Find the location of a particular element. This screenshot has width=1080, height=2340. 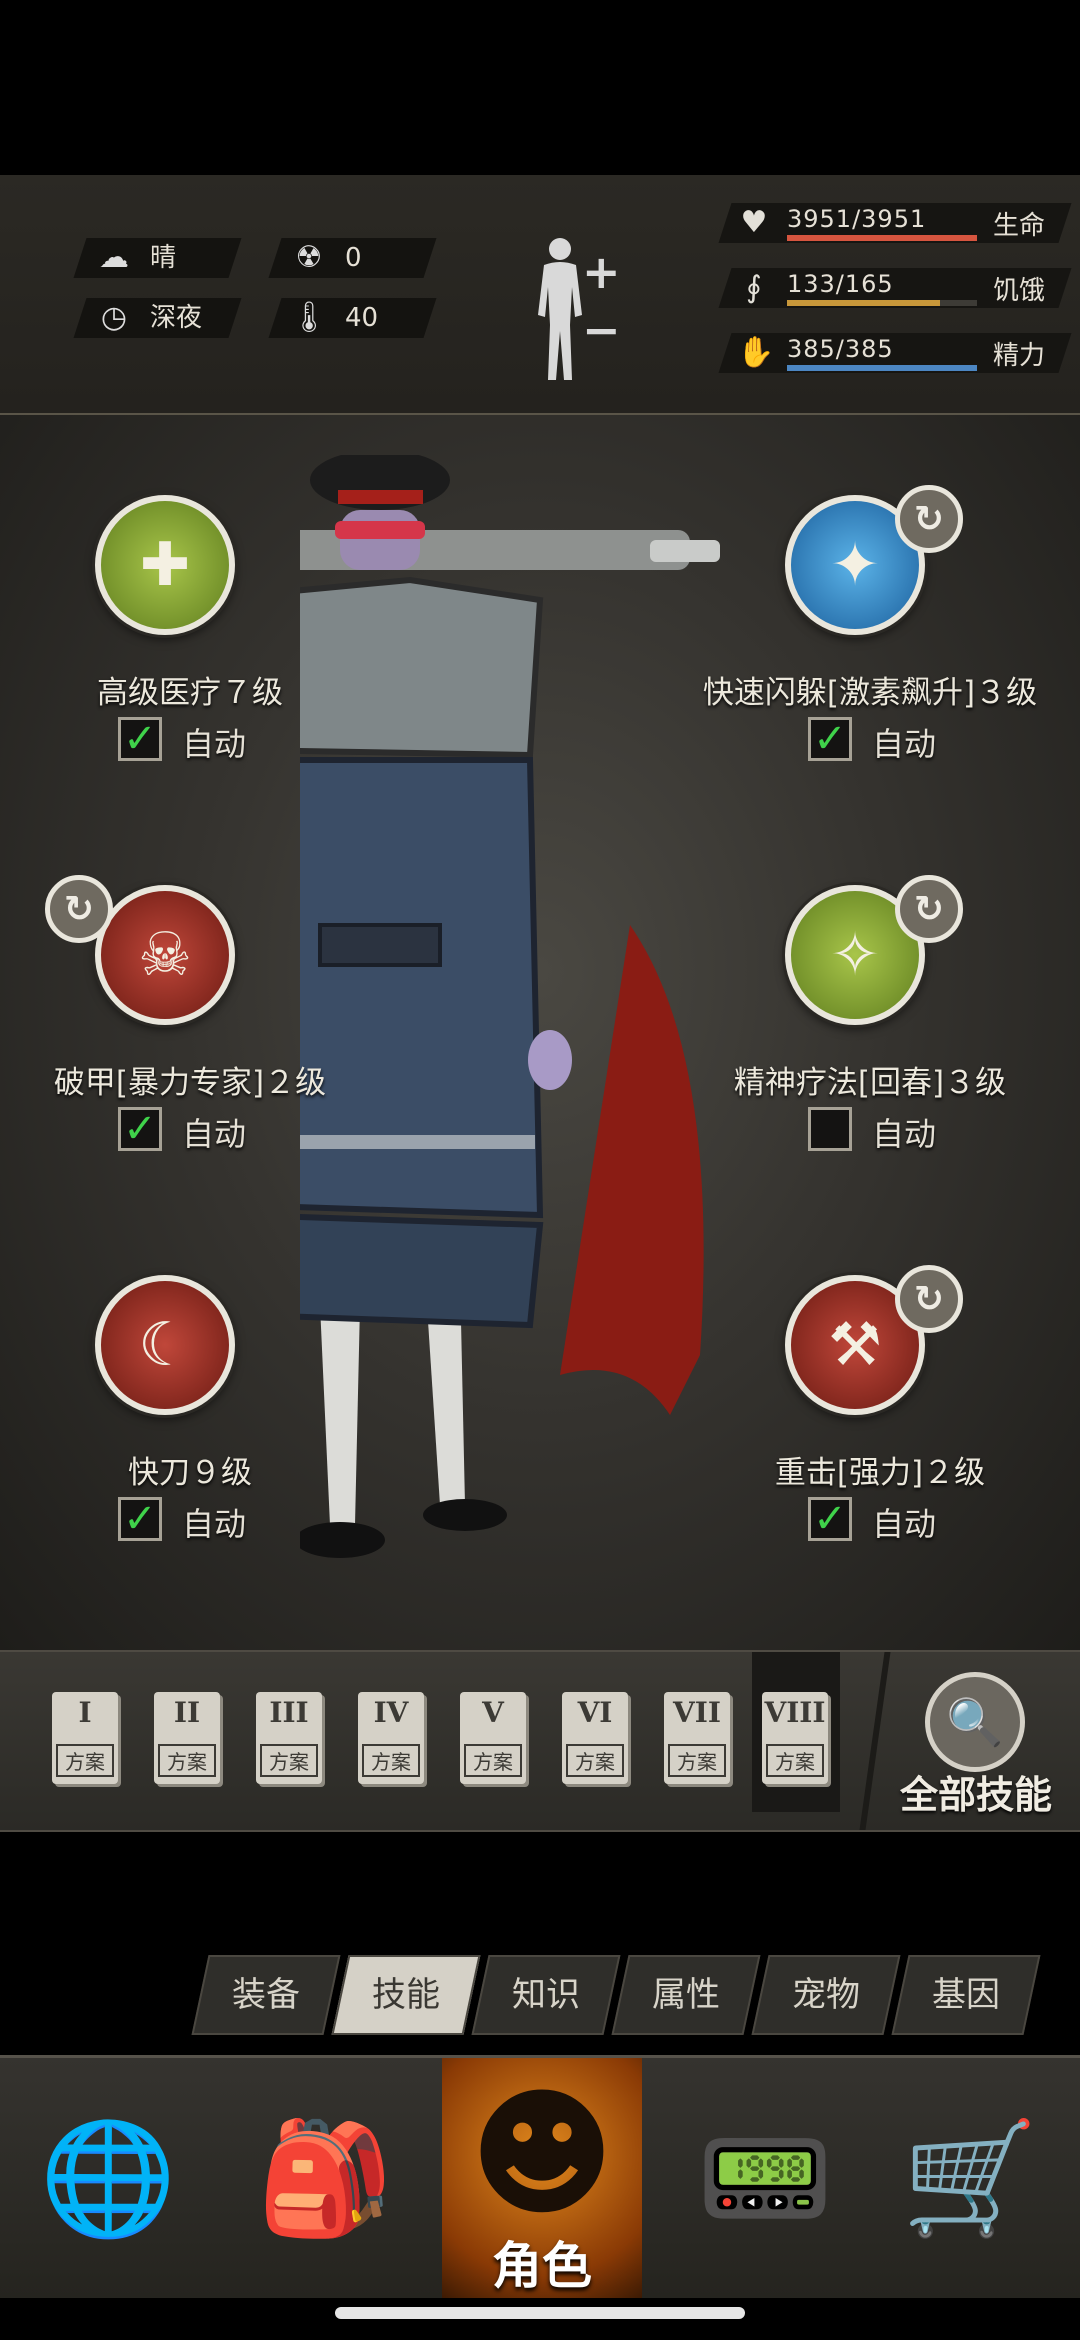

skull-dice-icon: ☠ is located at coordinates (165, 955).